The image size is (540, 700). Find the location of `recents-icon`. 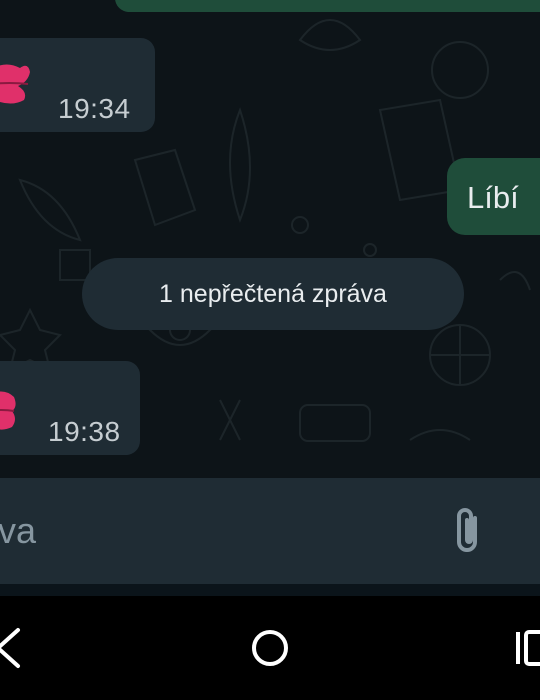

recents-icon is located at coordinates (526, 648).